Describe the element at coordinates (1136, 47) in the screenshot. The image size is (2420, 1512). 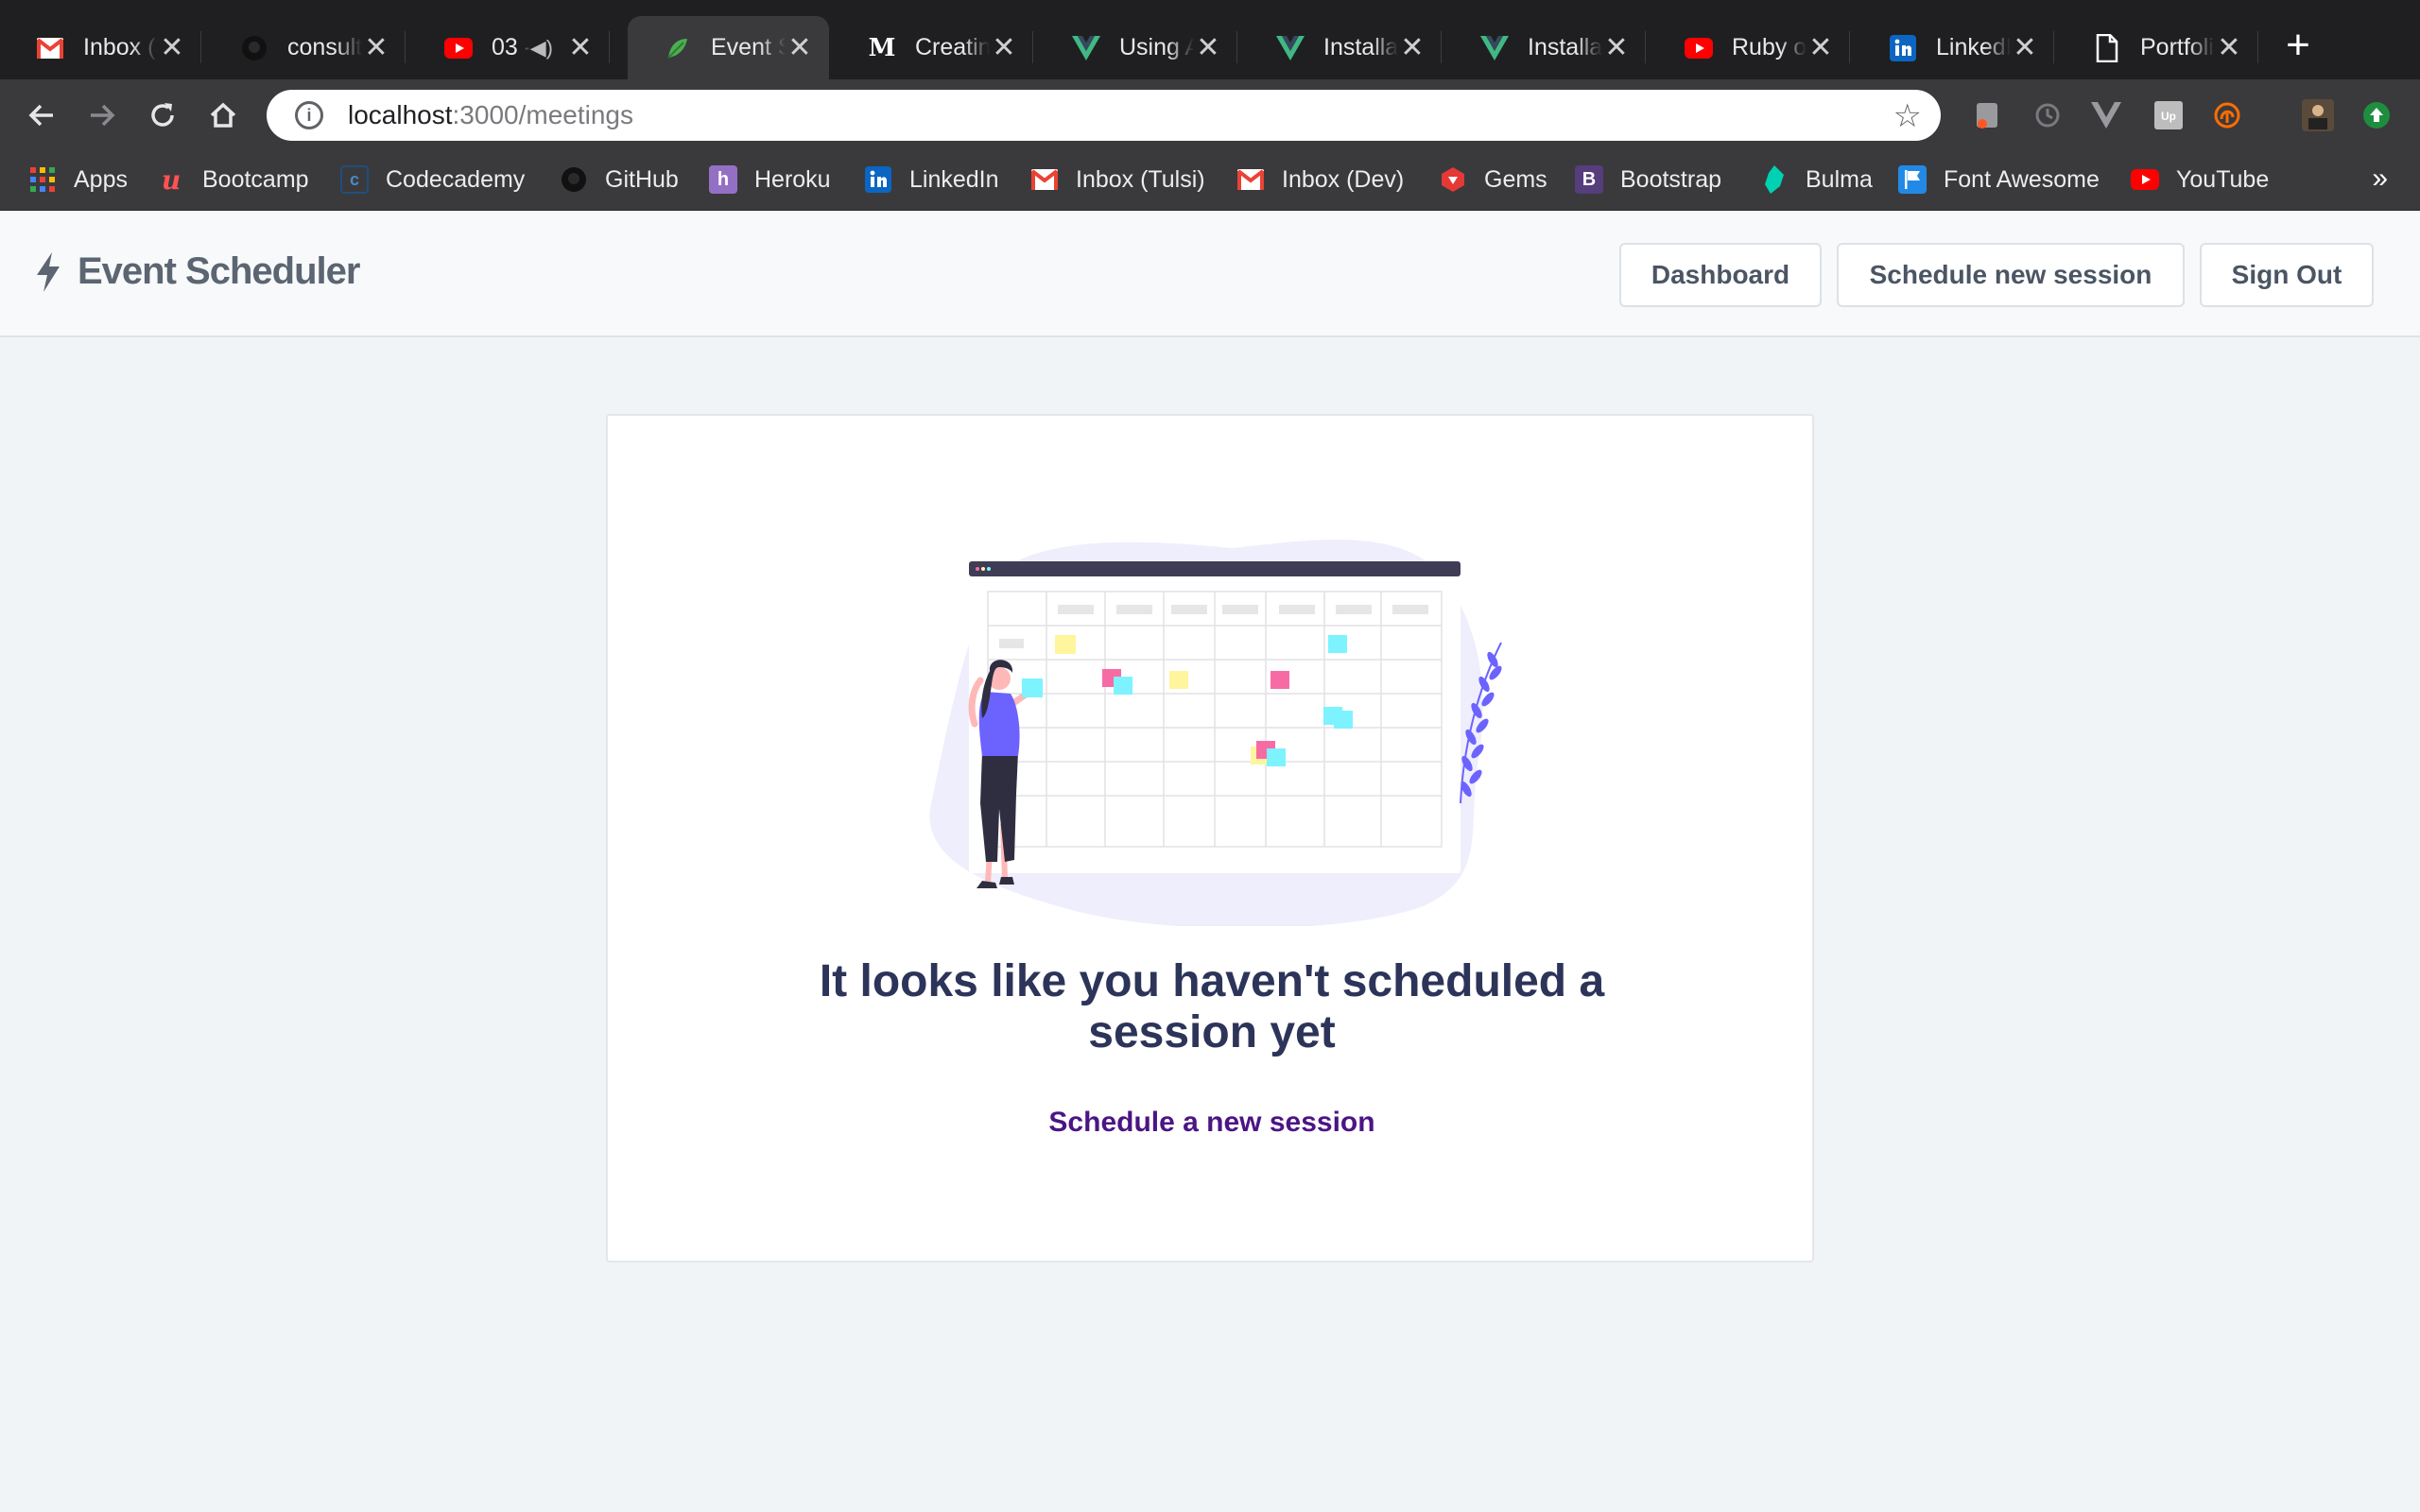
I see `tab-vue-using: Using A ✕` at that location.